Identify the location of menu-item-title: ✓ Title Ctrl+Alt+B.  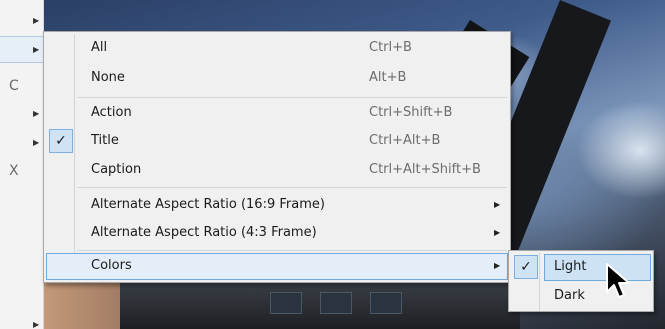
(277, 141).